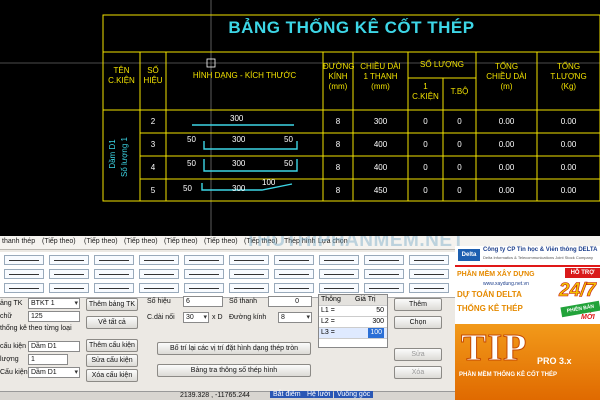  What do you see at coordinates (153, 167) in the screenshot?
I see `cell-id: 4` at bounding box center [153, 167].